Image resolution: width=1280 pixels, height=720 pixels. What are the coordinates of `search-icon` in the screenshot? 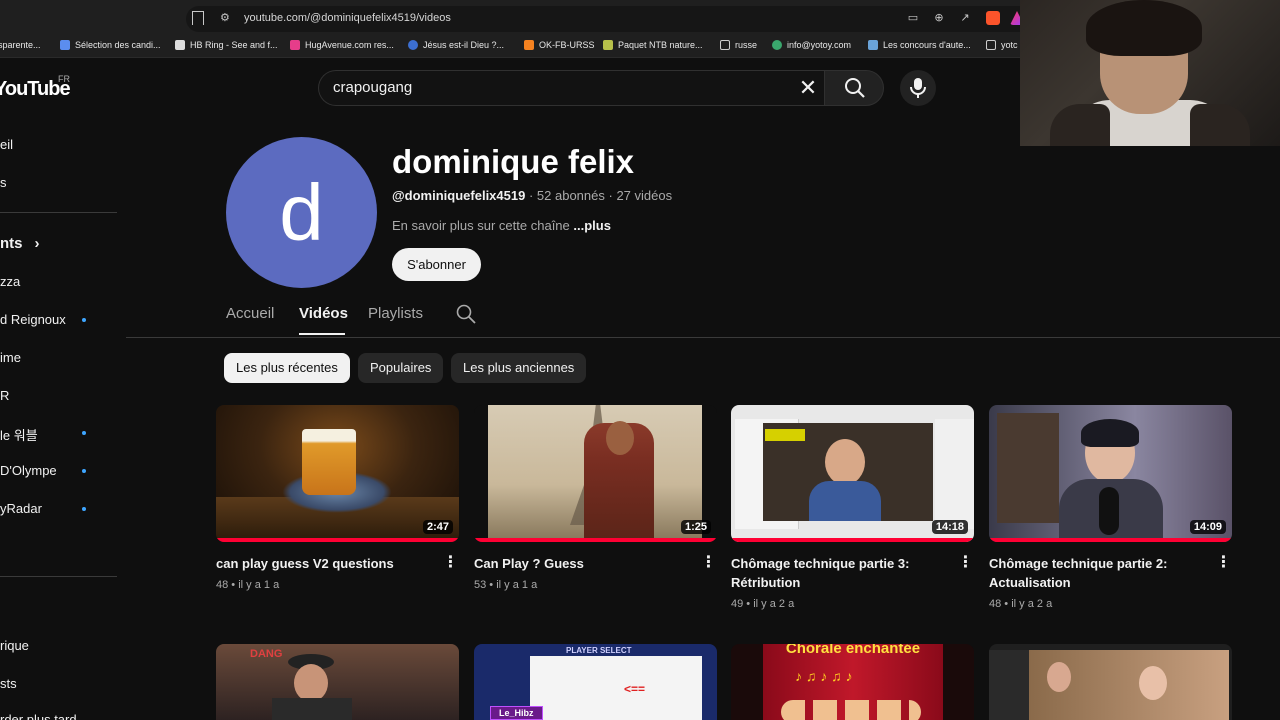 It's located at (855, 88).